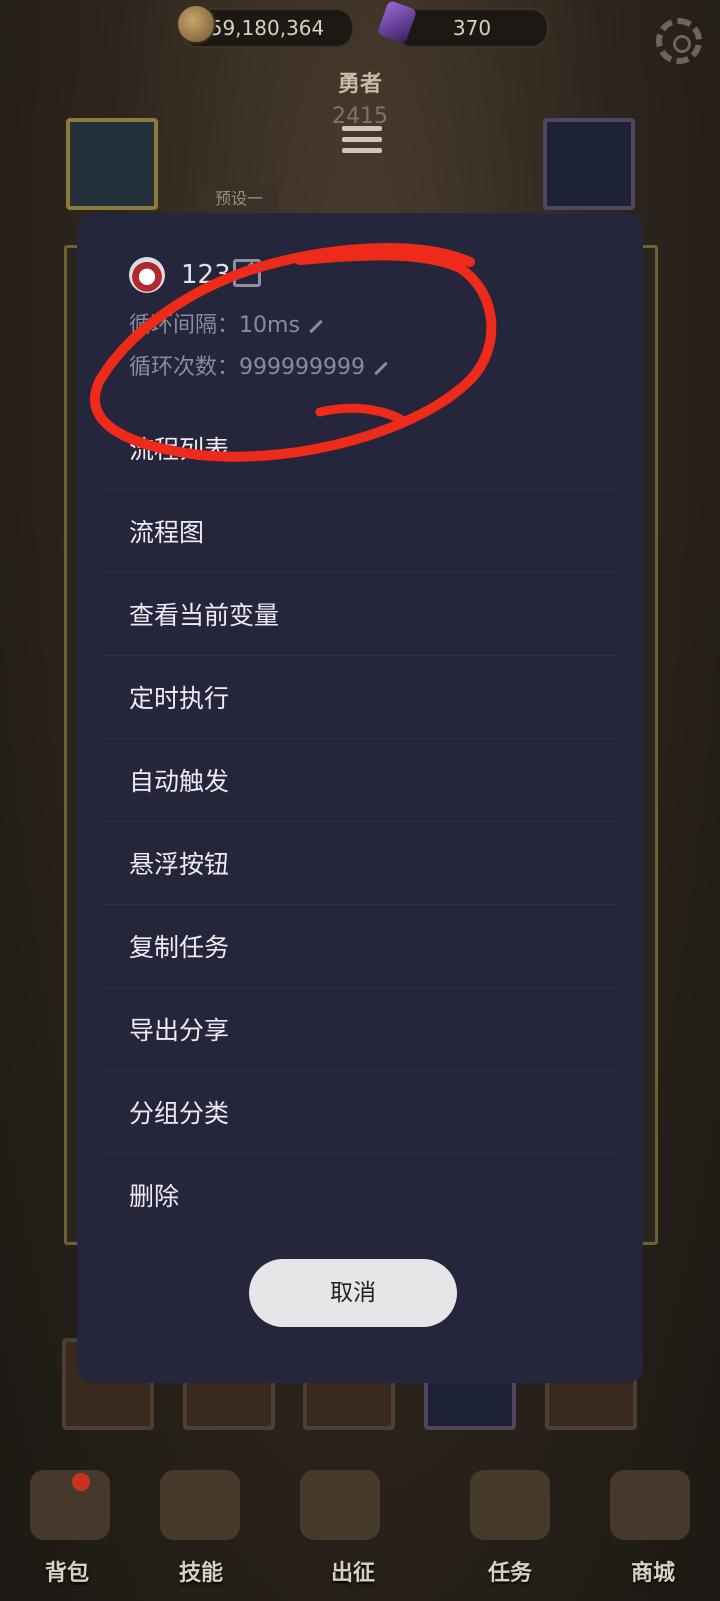 The height and width of the screenshot is (1601, 720). I want to click on menu-item-flowchart: 流程图, so click(360, 533).